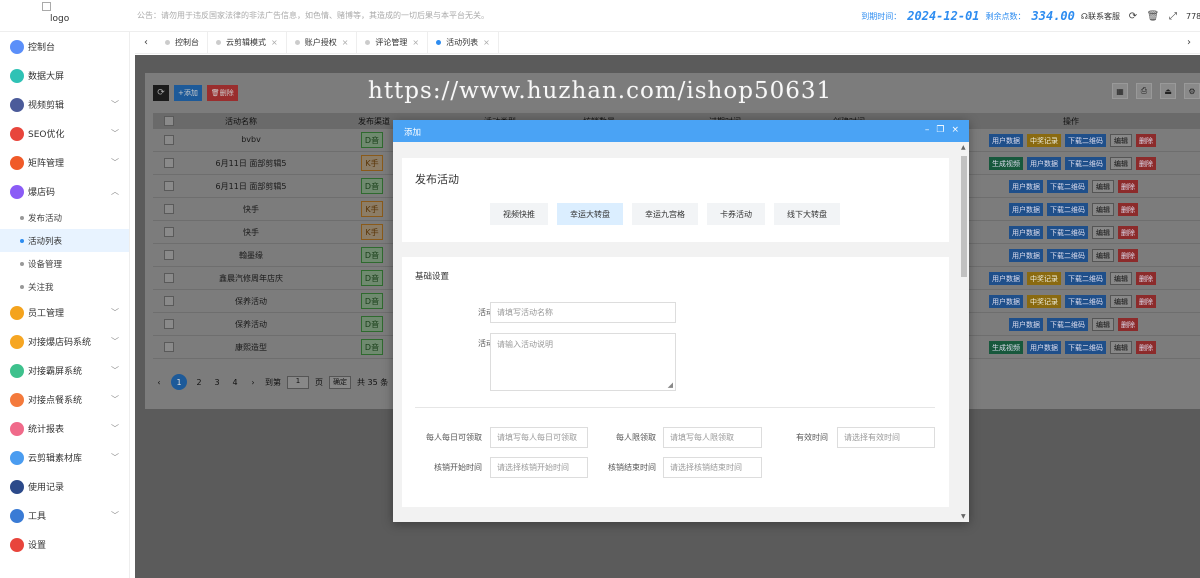 Image resolution: width=1200 pixels, height=578 pixels. I want to click on sidebar-item: 使用记录, so click(64, 486).